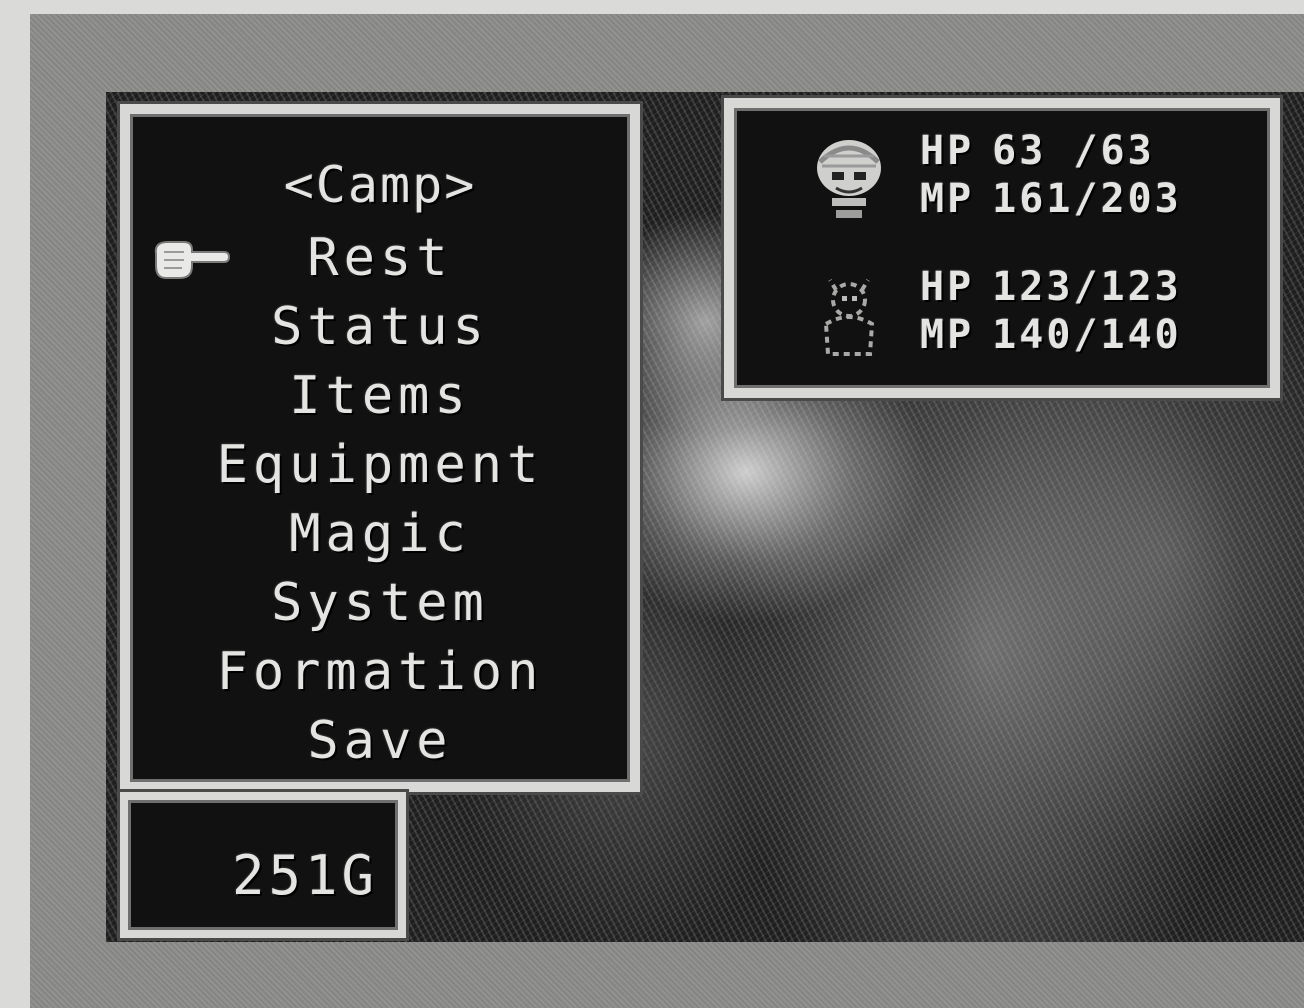 The width and height of the screenshot is (1304, 1008). What do you see at coordinates (1051, 199) in the screenshot?
I see `mp-readout: MP 161/203` at bounding box center [1051, 199].